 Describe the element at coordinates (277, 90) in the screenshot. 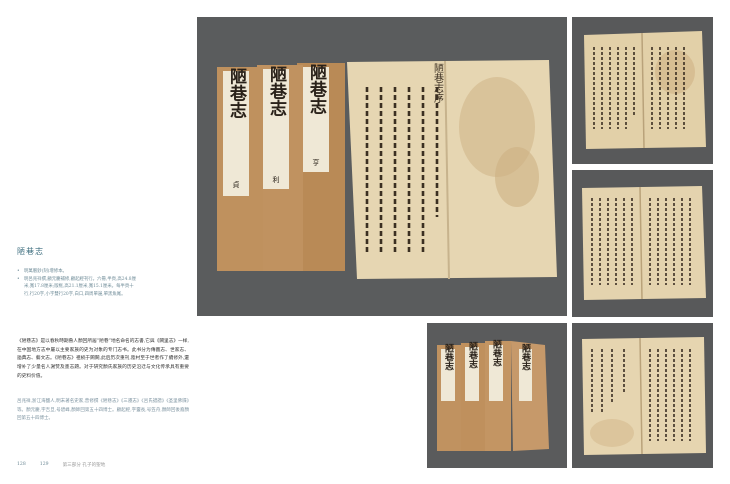

I see `cover-title-2: 陋巷志` at that location.